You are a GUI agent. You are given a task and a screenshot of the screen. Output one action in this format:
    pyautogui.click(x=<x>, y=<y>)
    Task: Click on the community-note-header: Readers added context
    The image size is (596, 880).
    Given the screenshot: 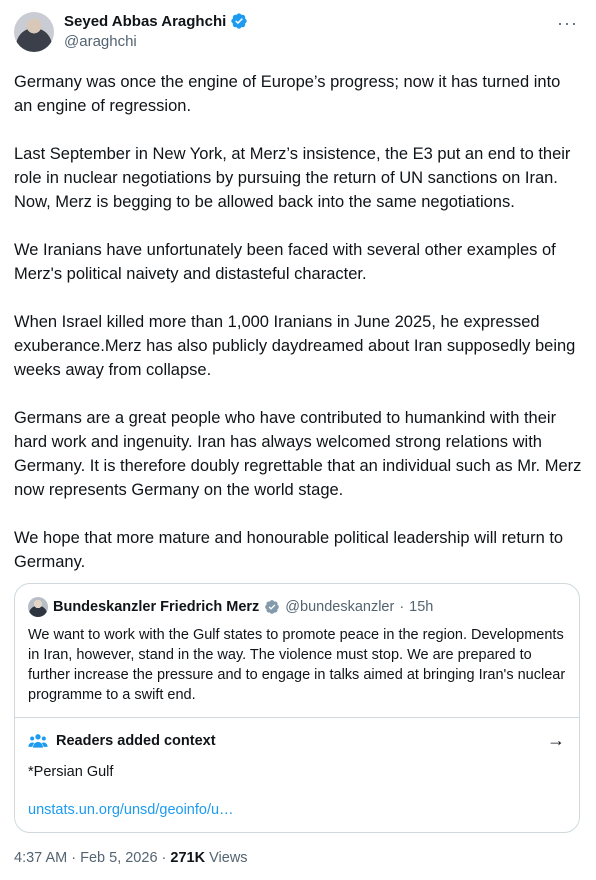 What is the action you would take?
    pyautogui.click(x=122, y=741)
    